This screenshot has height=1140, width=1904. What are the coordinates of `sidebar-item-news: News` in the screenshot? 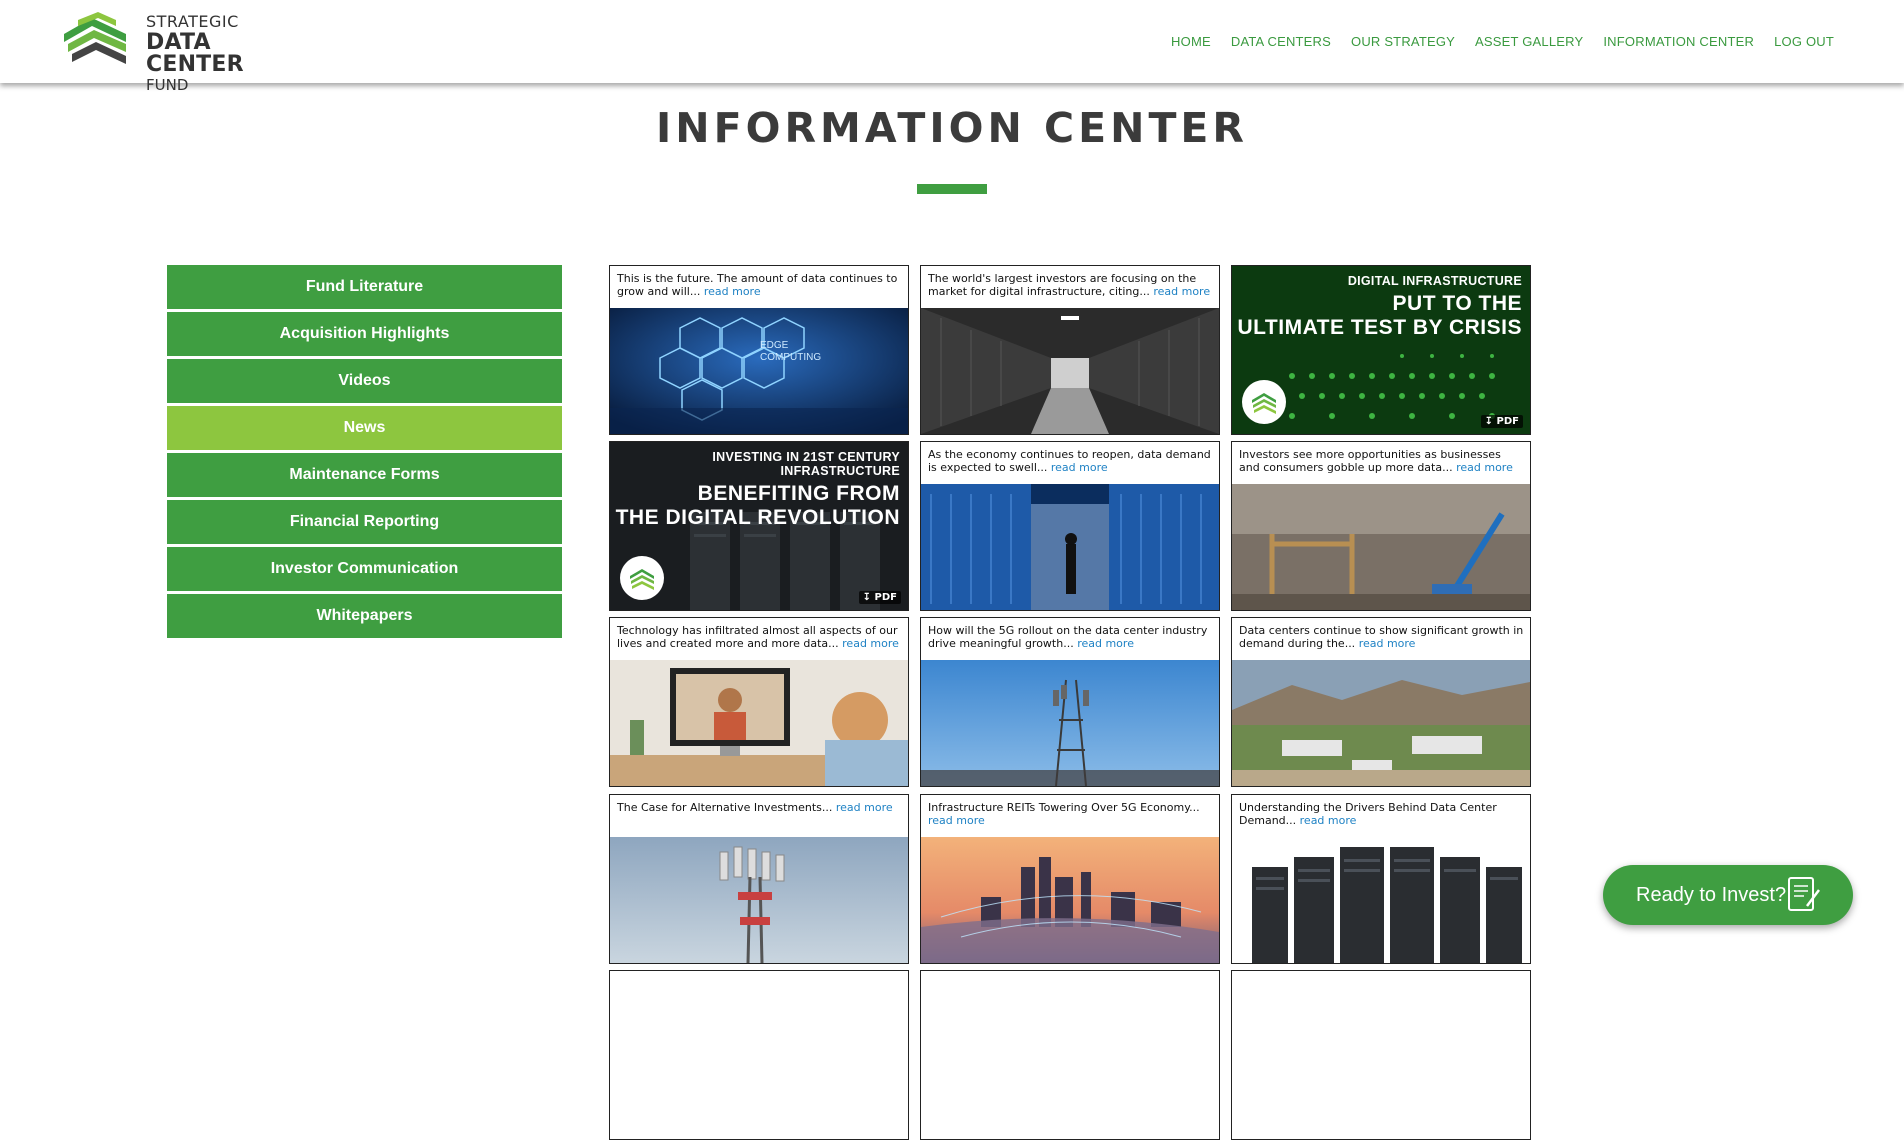 It's located at (364, 428).